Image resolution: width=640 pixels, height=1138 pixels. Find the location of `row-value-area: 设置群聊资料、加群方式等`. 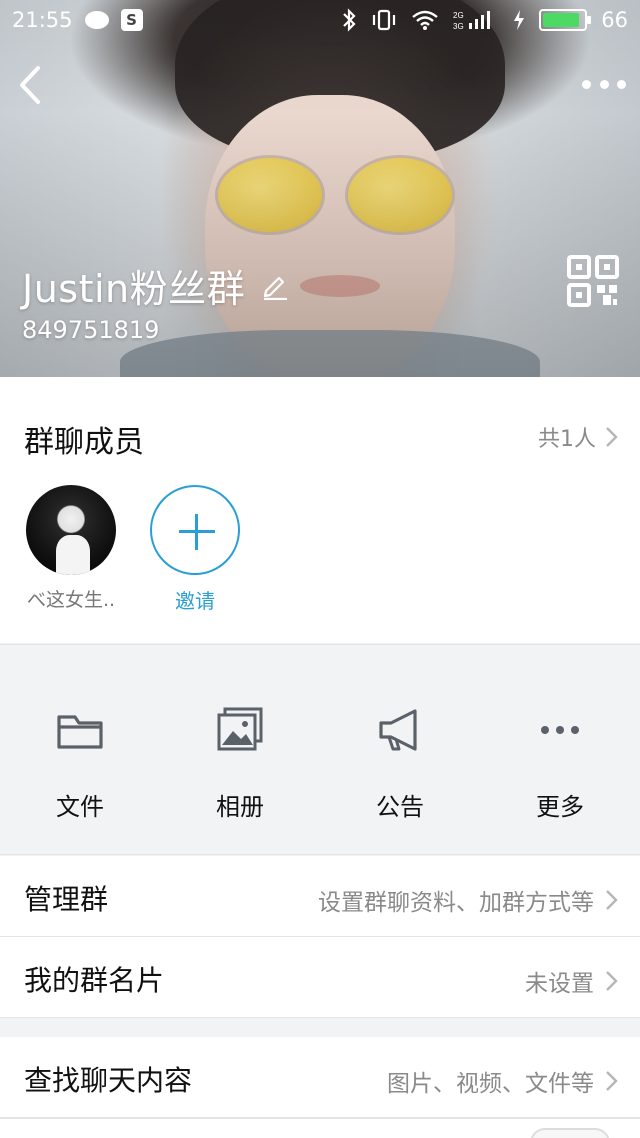

row-value-area: 设置群聊资料、加群方式等 is located at coordinates (468, 900).